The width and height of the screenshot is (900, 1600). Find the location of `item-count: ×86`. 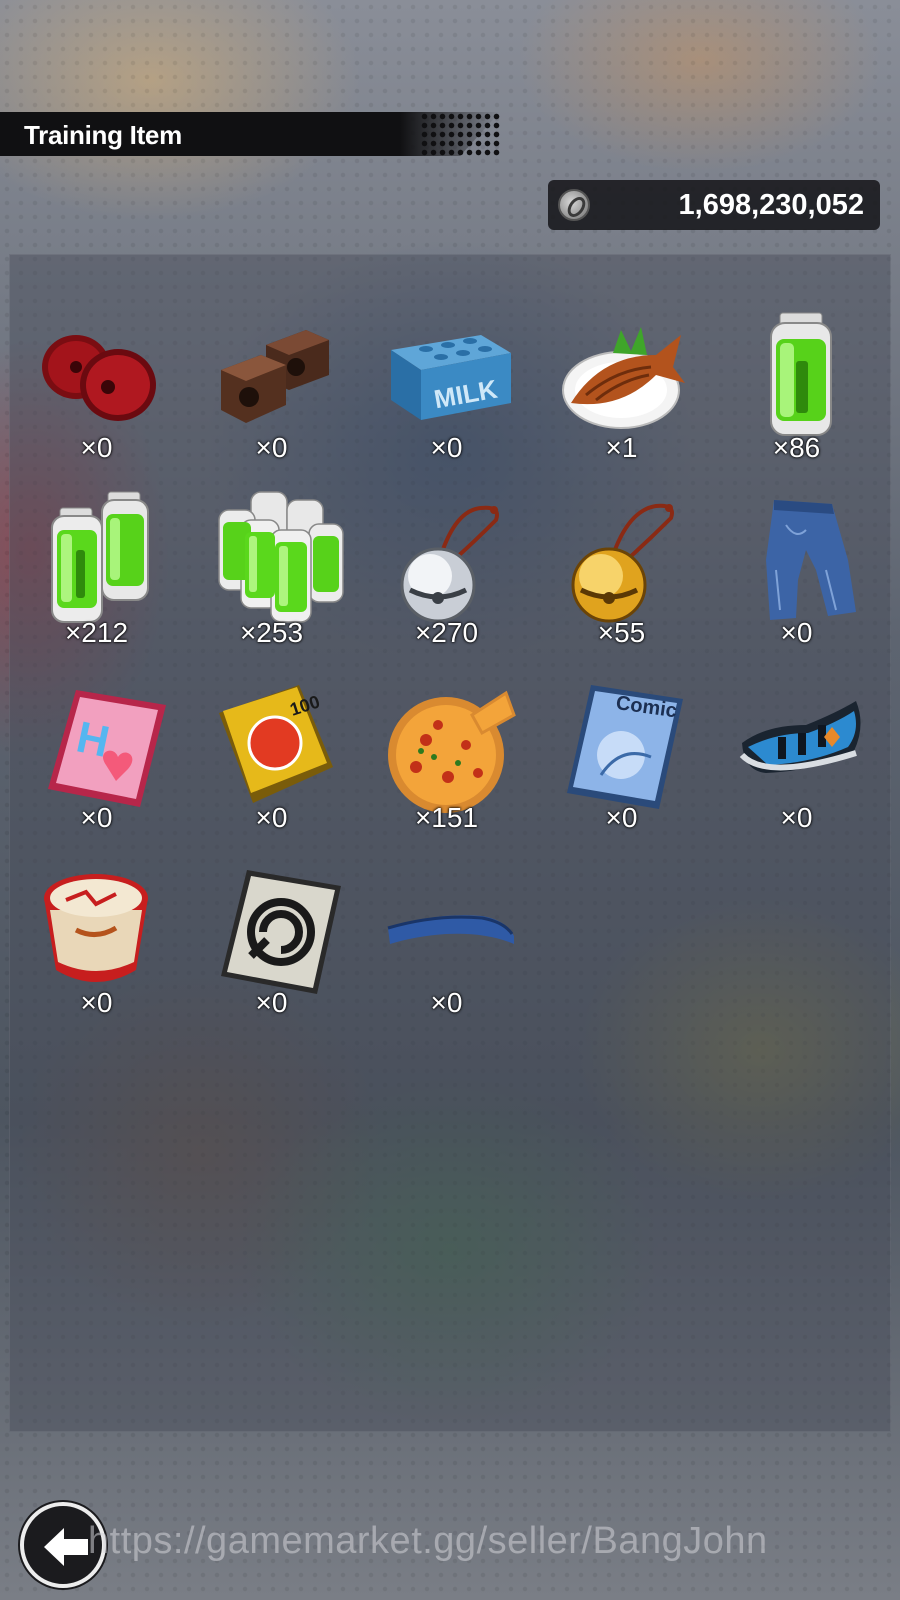

item-count: ×86 is located at coordinates (796, 447).